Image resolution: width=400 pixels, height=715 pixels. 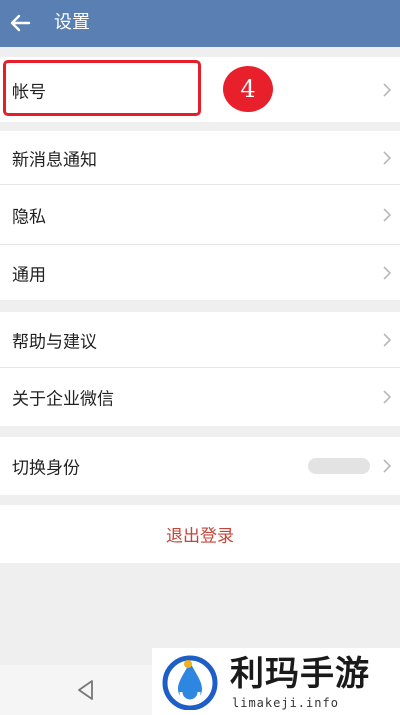 I want to click on nav-back-icon, so click(x=86, y=690).